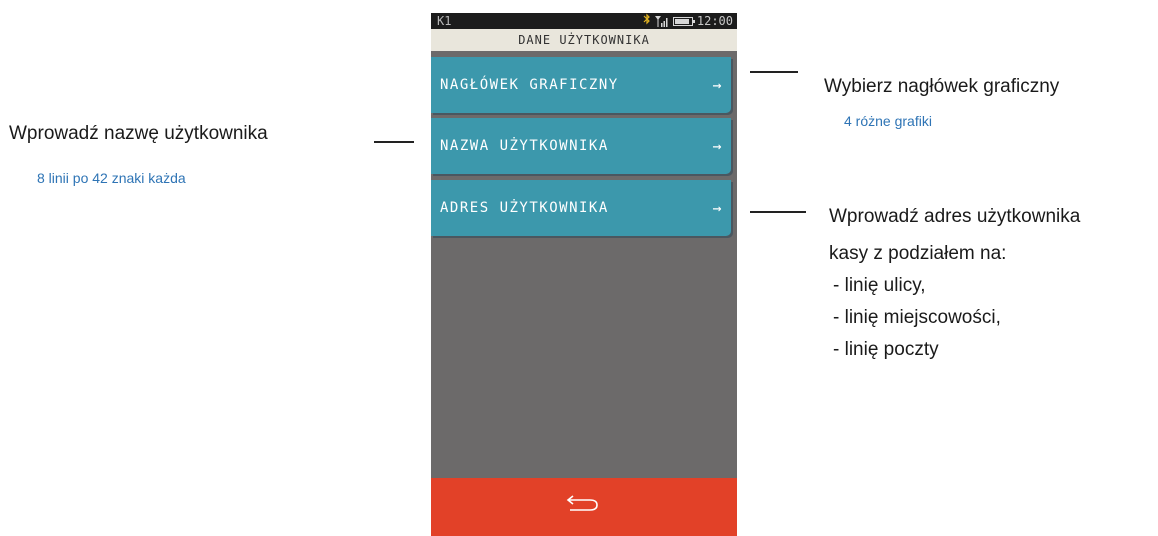 The height and width of the screenshot is (536, 1158). I want to click on annotation-address-line: kasy z podziałem na:, so click(918, 253).